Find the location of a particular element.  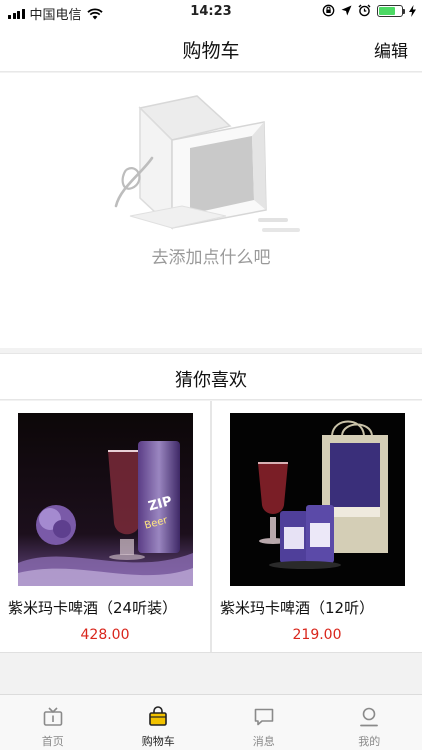

status-bar: 中国电信 14:23 is located at coordinates (211, 12).